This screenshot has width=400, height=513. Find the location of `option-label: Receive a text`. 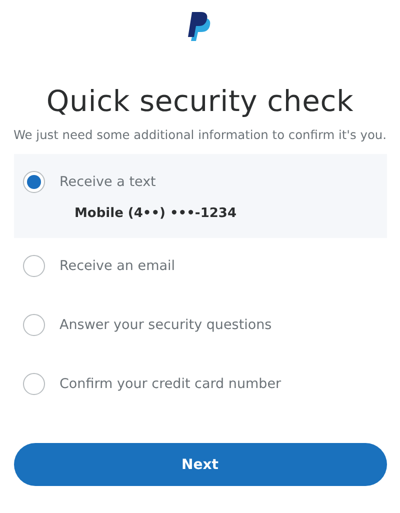

option-label: Receive a text is located at coordinates (108, 182).